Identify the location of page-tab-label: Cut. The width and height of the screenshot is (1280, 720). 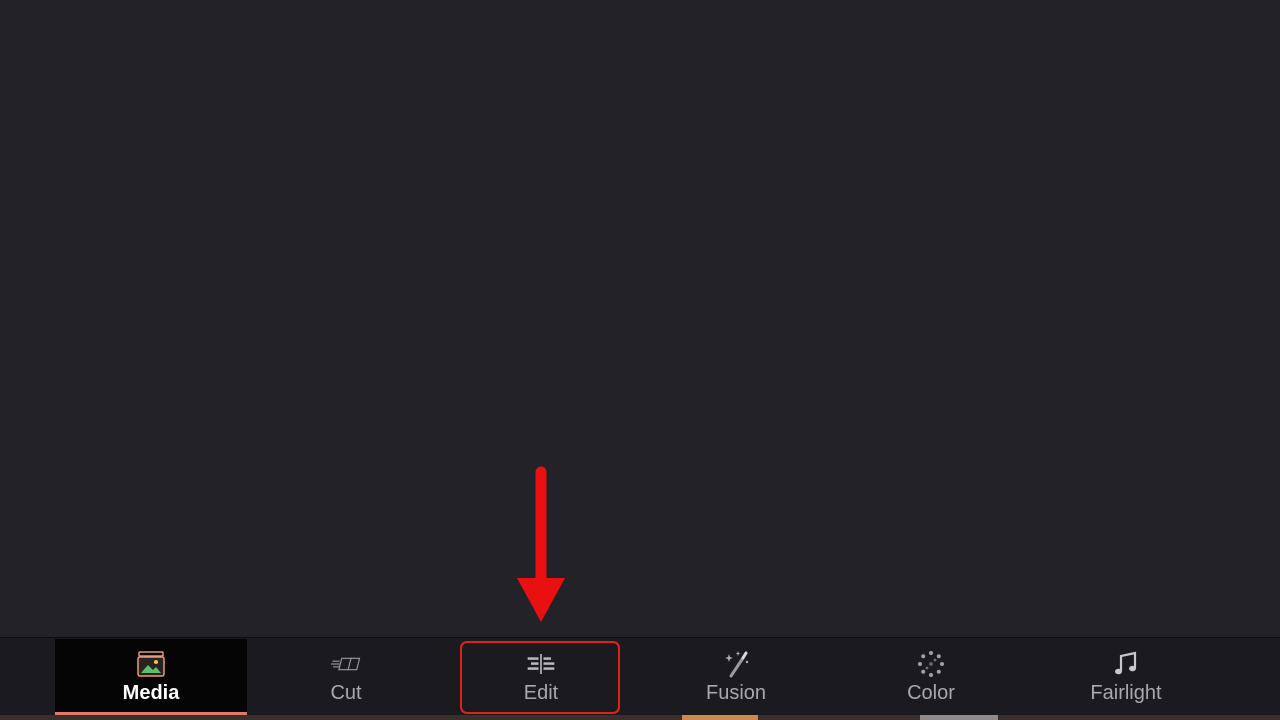
(346, 693).